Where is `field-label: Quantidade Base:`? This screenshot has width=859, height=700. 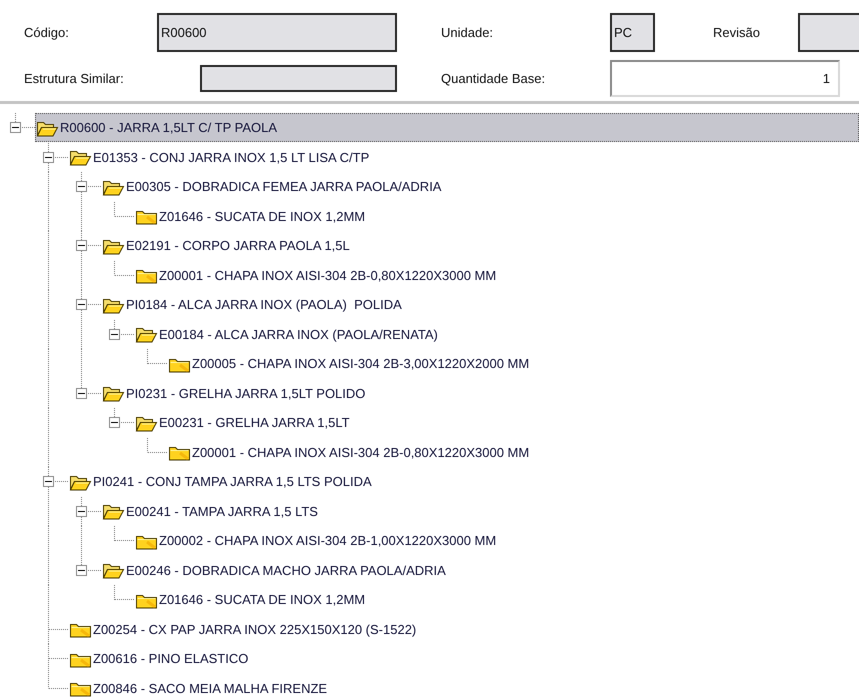 field-label: Quantidade Base: is located at coordinates (493, 78).